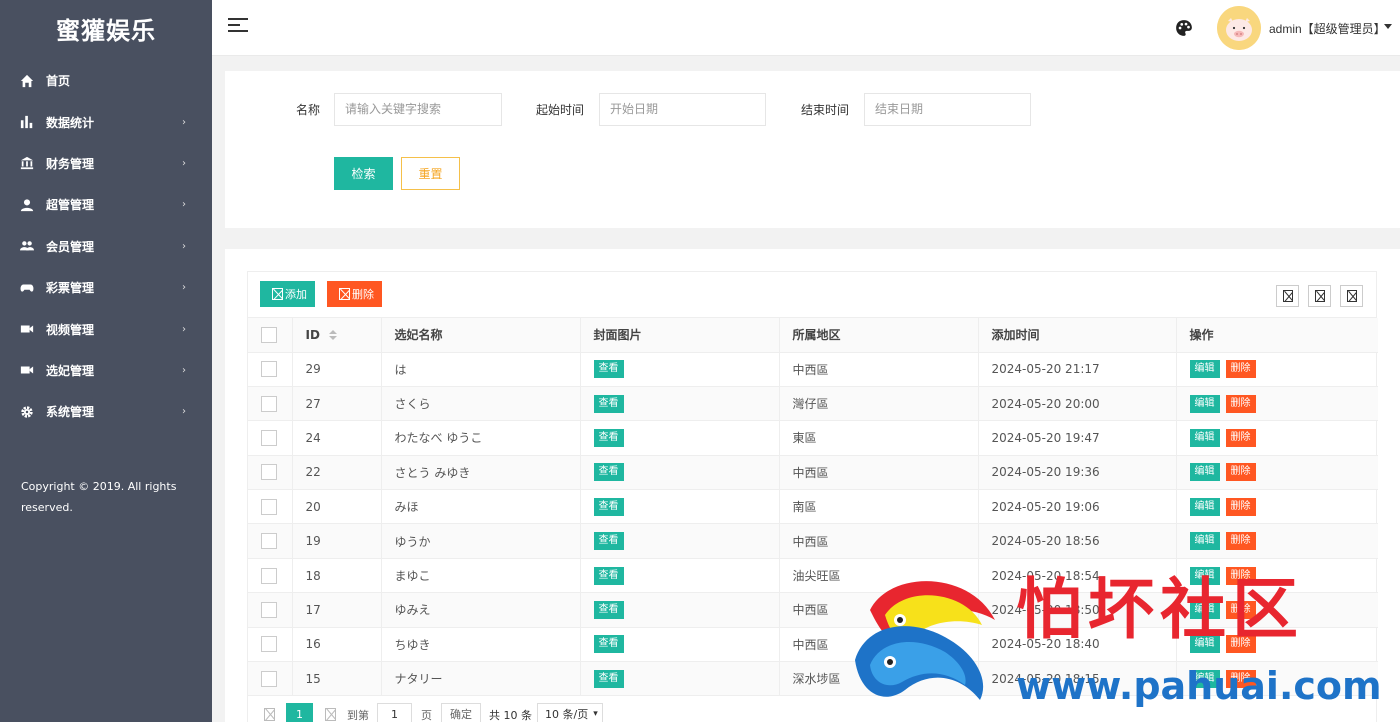 The image size is (1400, 722). What do you see at coordinates (418, 109) in the screenshot?
I see `name-search-input: 请输入关键字搜索` at bounding box center [418, 109].